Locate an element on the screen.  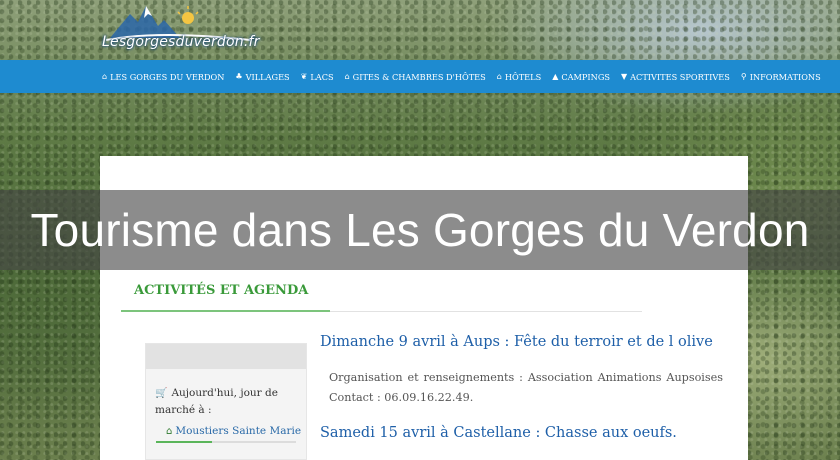
nav-item-lacs: ❦ LACS is located at coordinates (317, 77).